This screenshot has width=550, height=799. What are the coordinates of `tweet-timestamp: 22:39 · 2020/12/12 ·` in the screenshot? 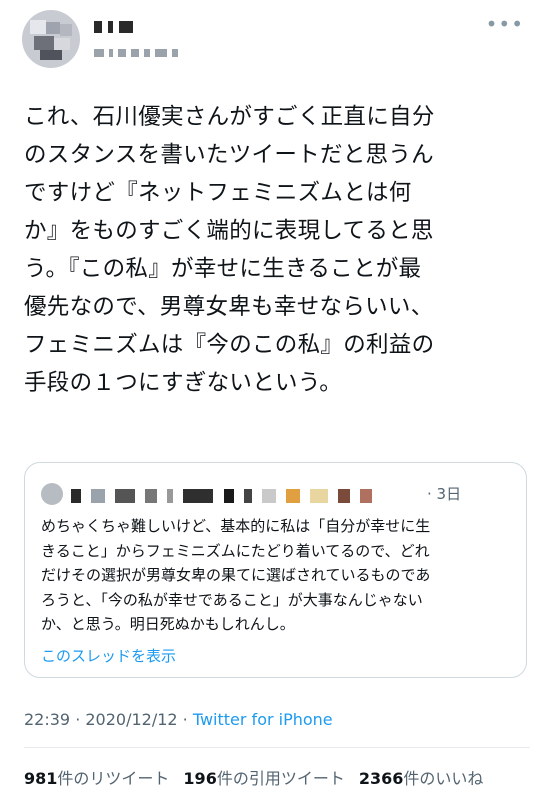 It's located at (108, 719).